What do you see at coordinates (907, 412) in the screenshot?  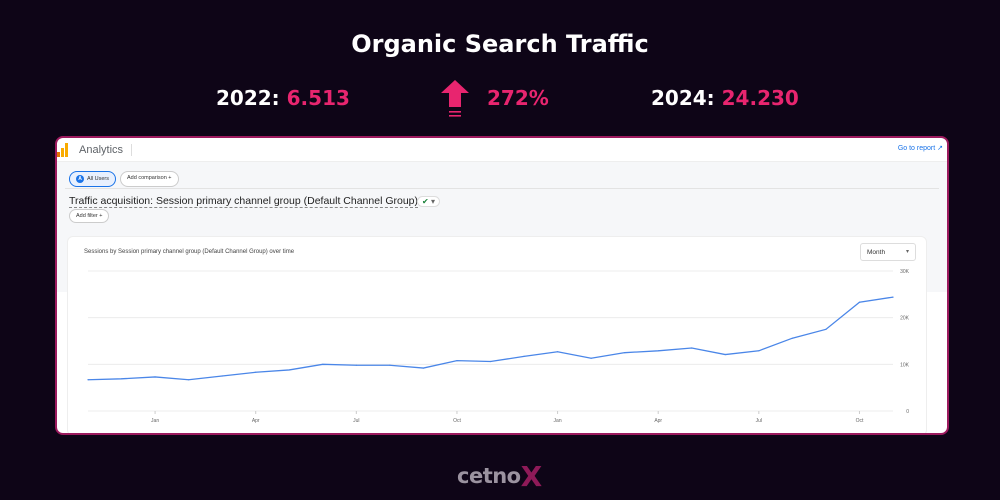 I see `y-tick-label: 0` at bounding box center [907, 412].